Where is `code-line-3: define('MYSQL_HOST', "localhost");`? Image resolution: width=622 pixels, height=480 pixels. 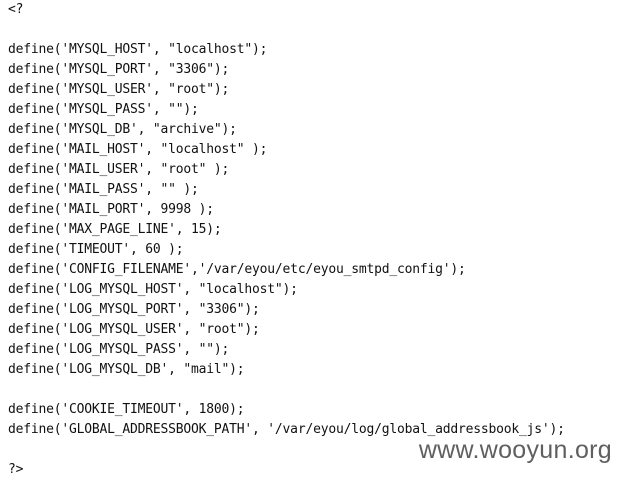
code-line-3: define('MYSQL_HOST', "localhost"); is located at coordinates (138, 49).